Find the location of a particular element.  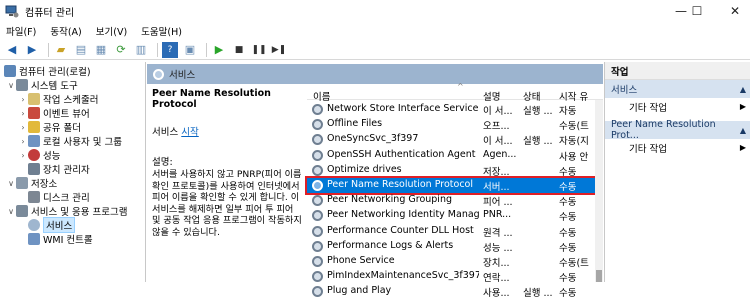

toolbar-divider is located at coordinates (157, 49).